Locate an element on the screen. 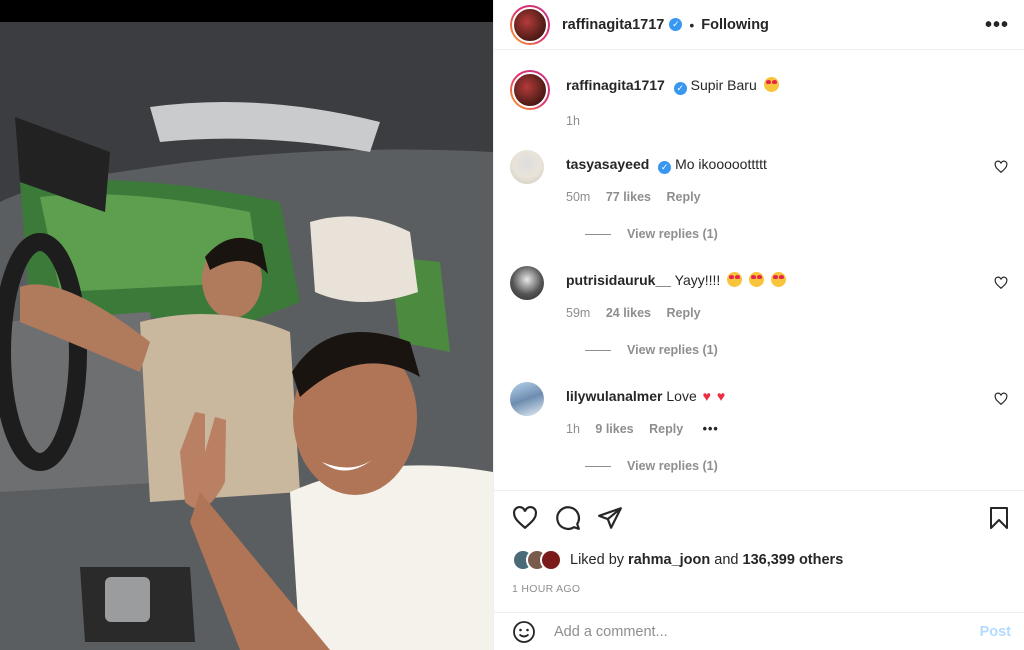 The width and height of the screenshot is (1024, 650). caption-time: 1h is located at coordinates (573, 121).